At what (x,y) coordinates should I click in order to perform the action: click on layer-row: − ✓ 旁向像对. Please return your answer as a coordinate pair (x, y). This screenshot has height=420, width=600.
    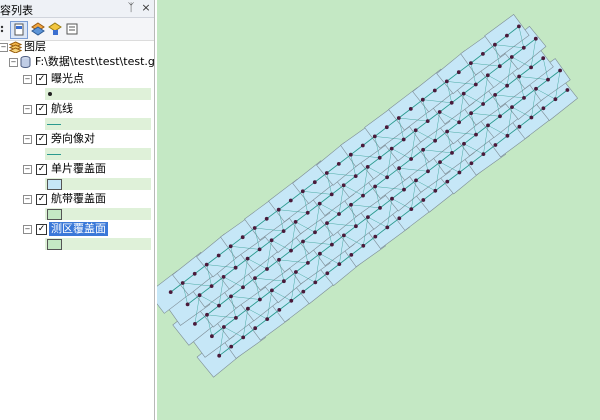
    Looking at the image, I should click on (77, 139).